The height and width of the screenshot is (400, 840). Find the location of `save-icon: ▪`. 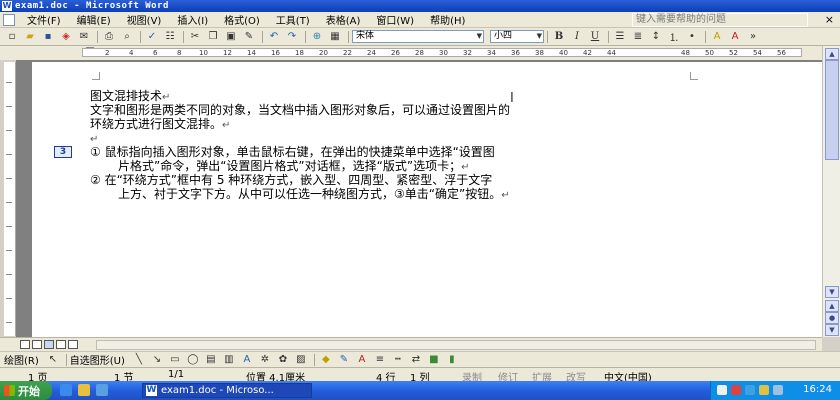

save-icon: ▪ is located at coordinates (48, 37).